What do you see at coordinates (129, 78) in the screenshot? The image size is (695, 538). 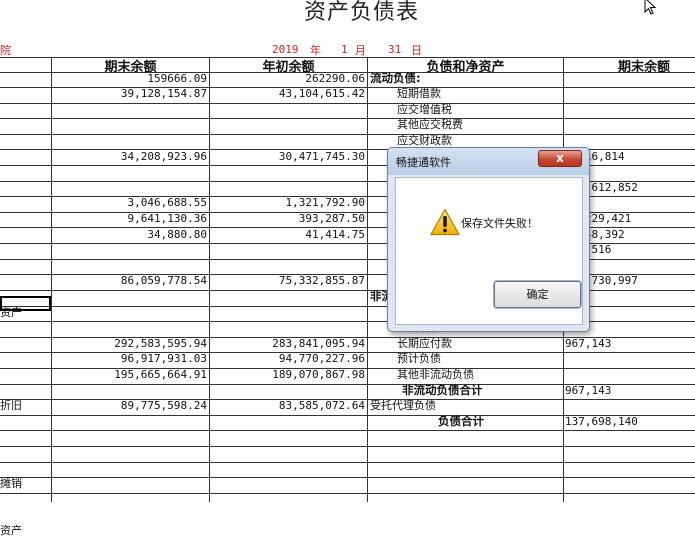 I see `cell-period-end: 159666.09` at bounding box center [129, 78].